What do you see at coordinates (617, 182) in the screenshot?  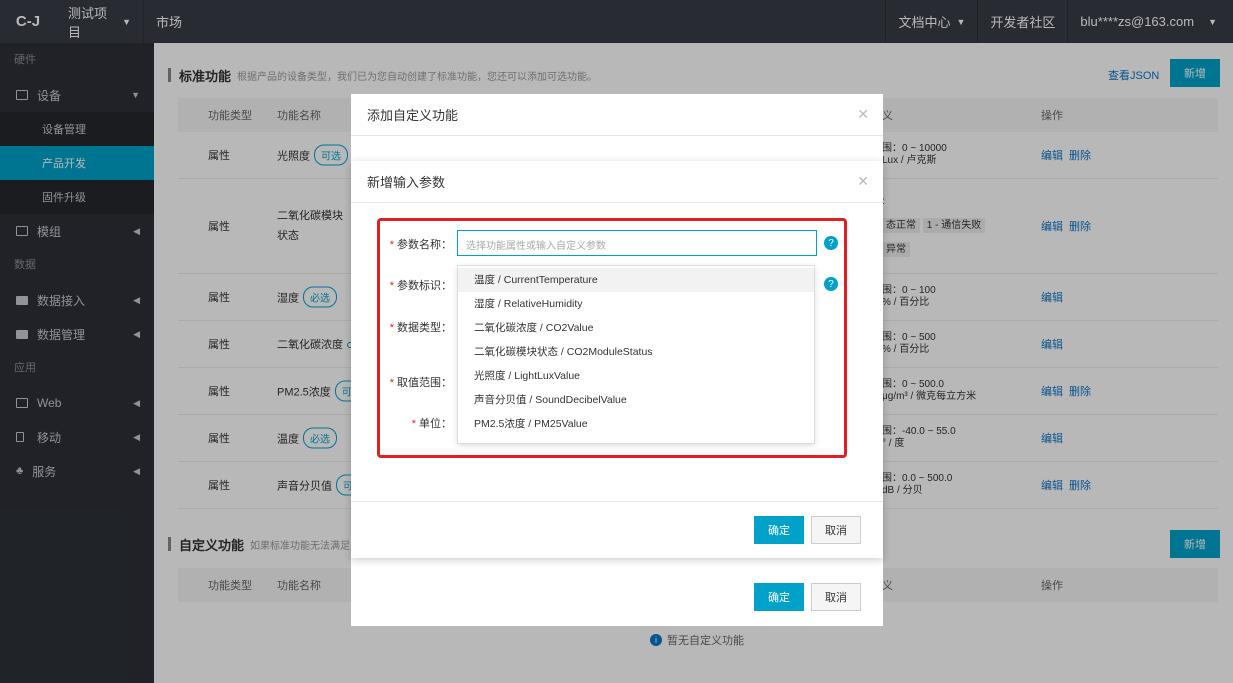 I see `modal-header: 新增输入参数 ✕` at bounding box center [617, 182].